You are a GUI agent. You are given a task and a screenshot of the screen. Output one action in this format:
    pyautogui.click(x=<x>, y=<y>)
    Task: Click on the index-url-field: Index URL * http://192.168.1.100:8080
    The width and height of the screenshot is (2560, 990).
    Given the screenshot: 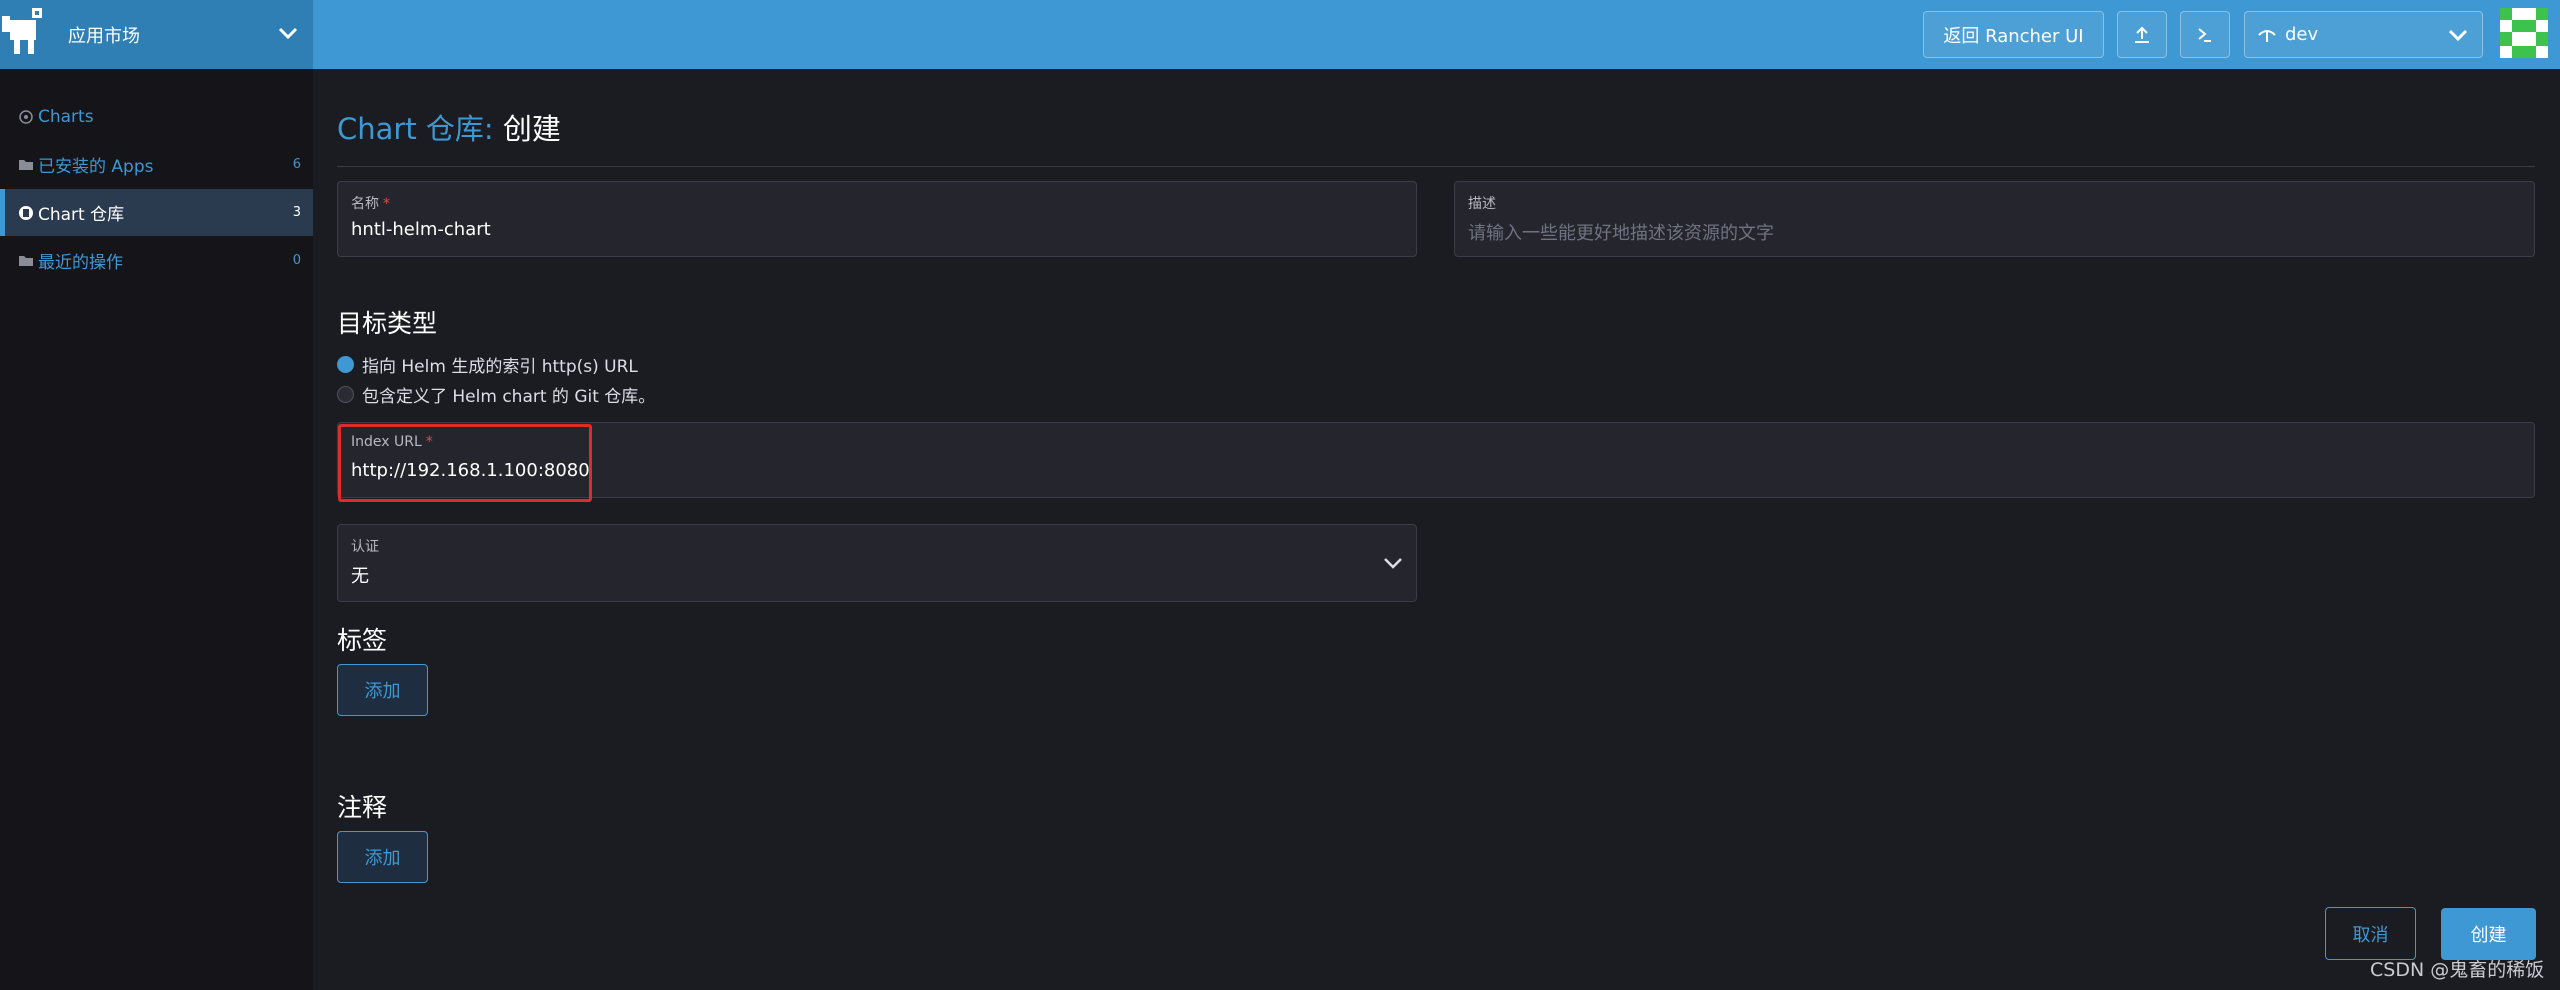 What is the action you would take?
    pyautogui.click(x=1436, y=460)
    